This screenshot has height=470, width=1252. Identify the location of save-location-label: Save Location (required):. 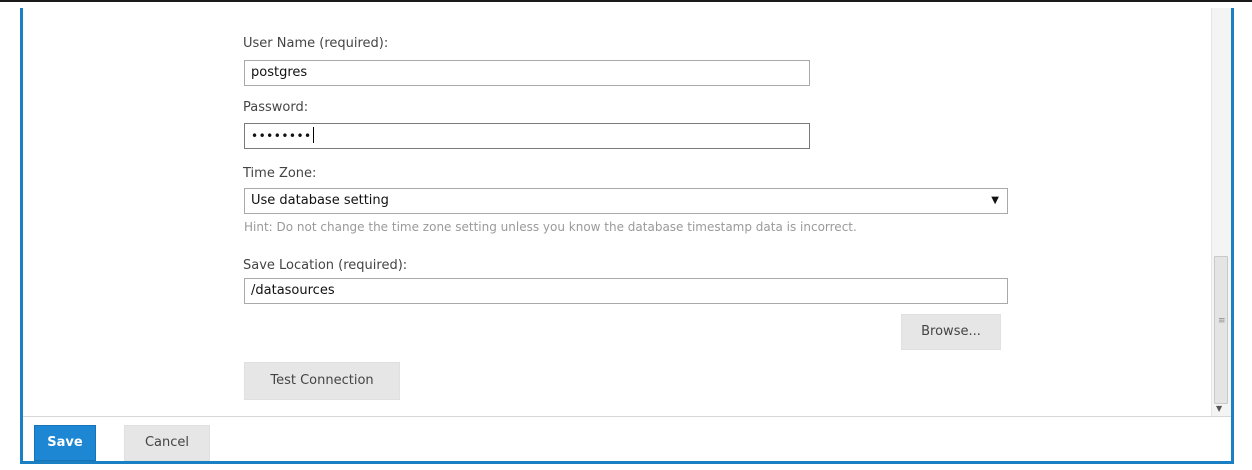
(325, 265).